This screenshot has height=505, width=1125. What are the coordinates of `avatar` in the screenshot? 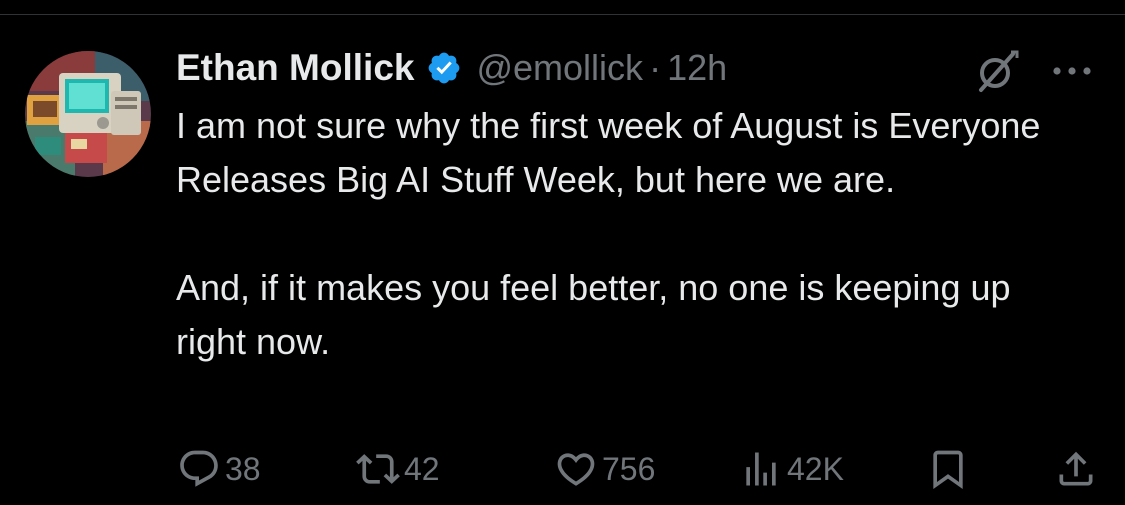 It's located at (88, 114).